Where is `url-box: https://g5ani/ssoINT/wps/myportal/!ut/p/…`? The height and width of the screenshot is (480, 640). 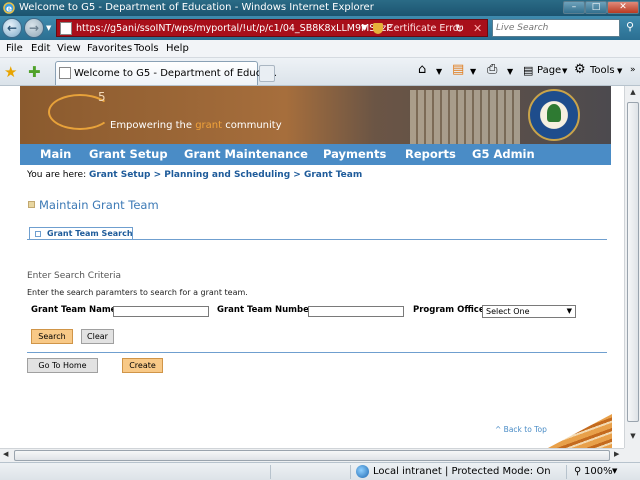
url-box: https://g5ani/ssoINT/wps/myportal/!ut/p/… is located at coordinates (272, 28).